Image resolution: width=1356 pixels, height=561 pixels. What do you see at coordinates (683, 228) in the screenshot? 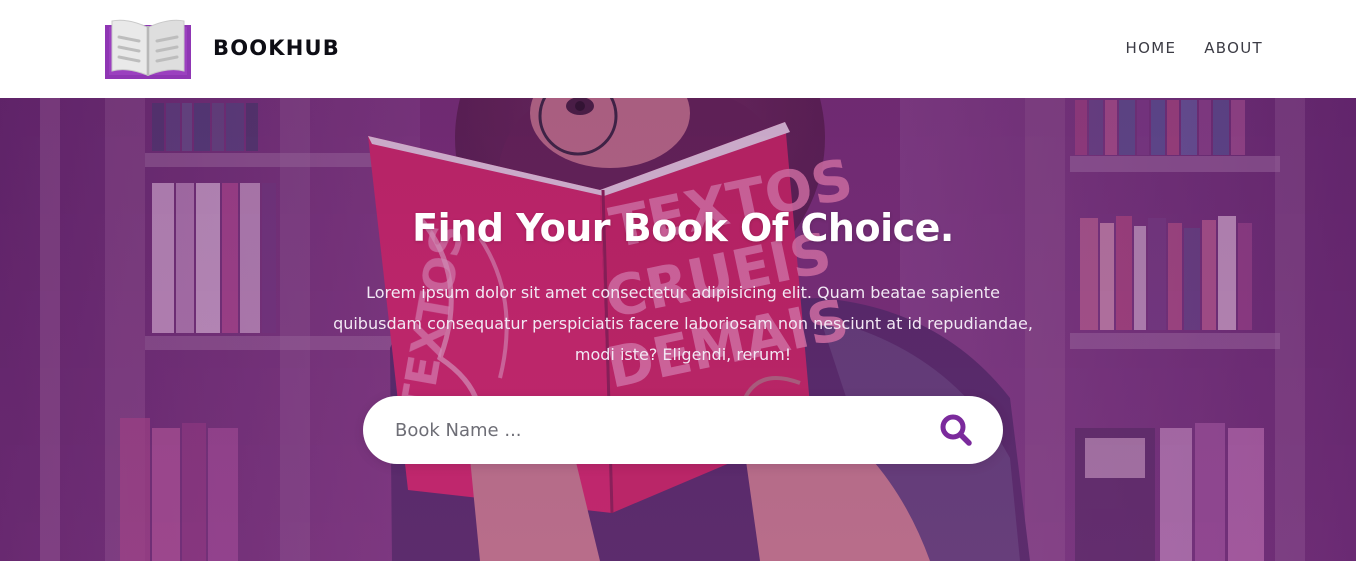
I see `hero-title: Find Your Book Of Choice.` at bounding box center [683, 228].